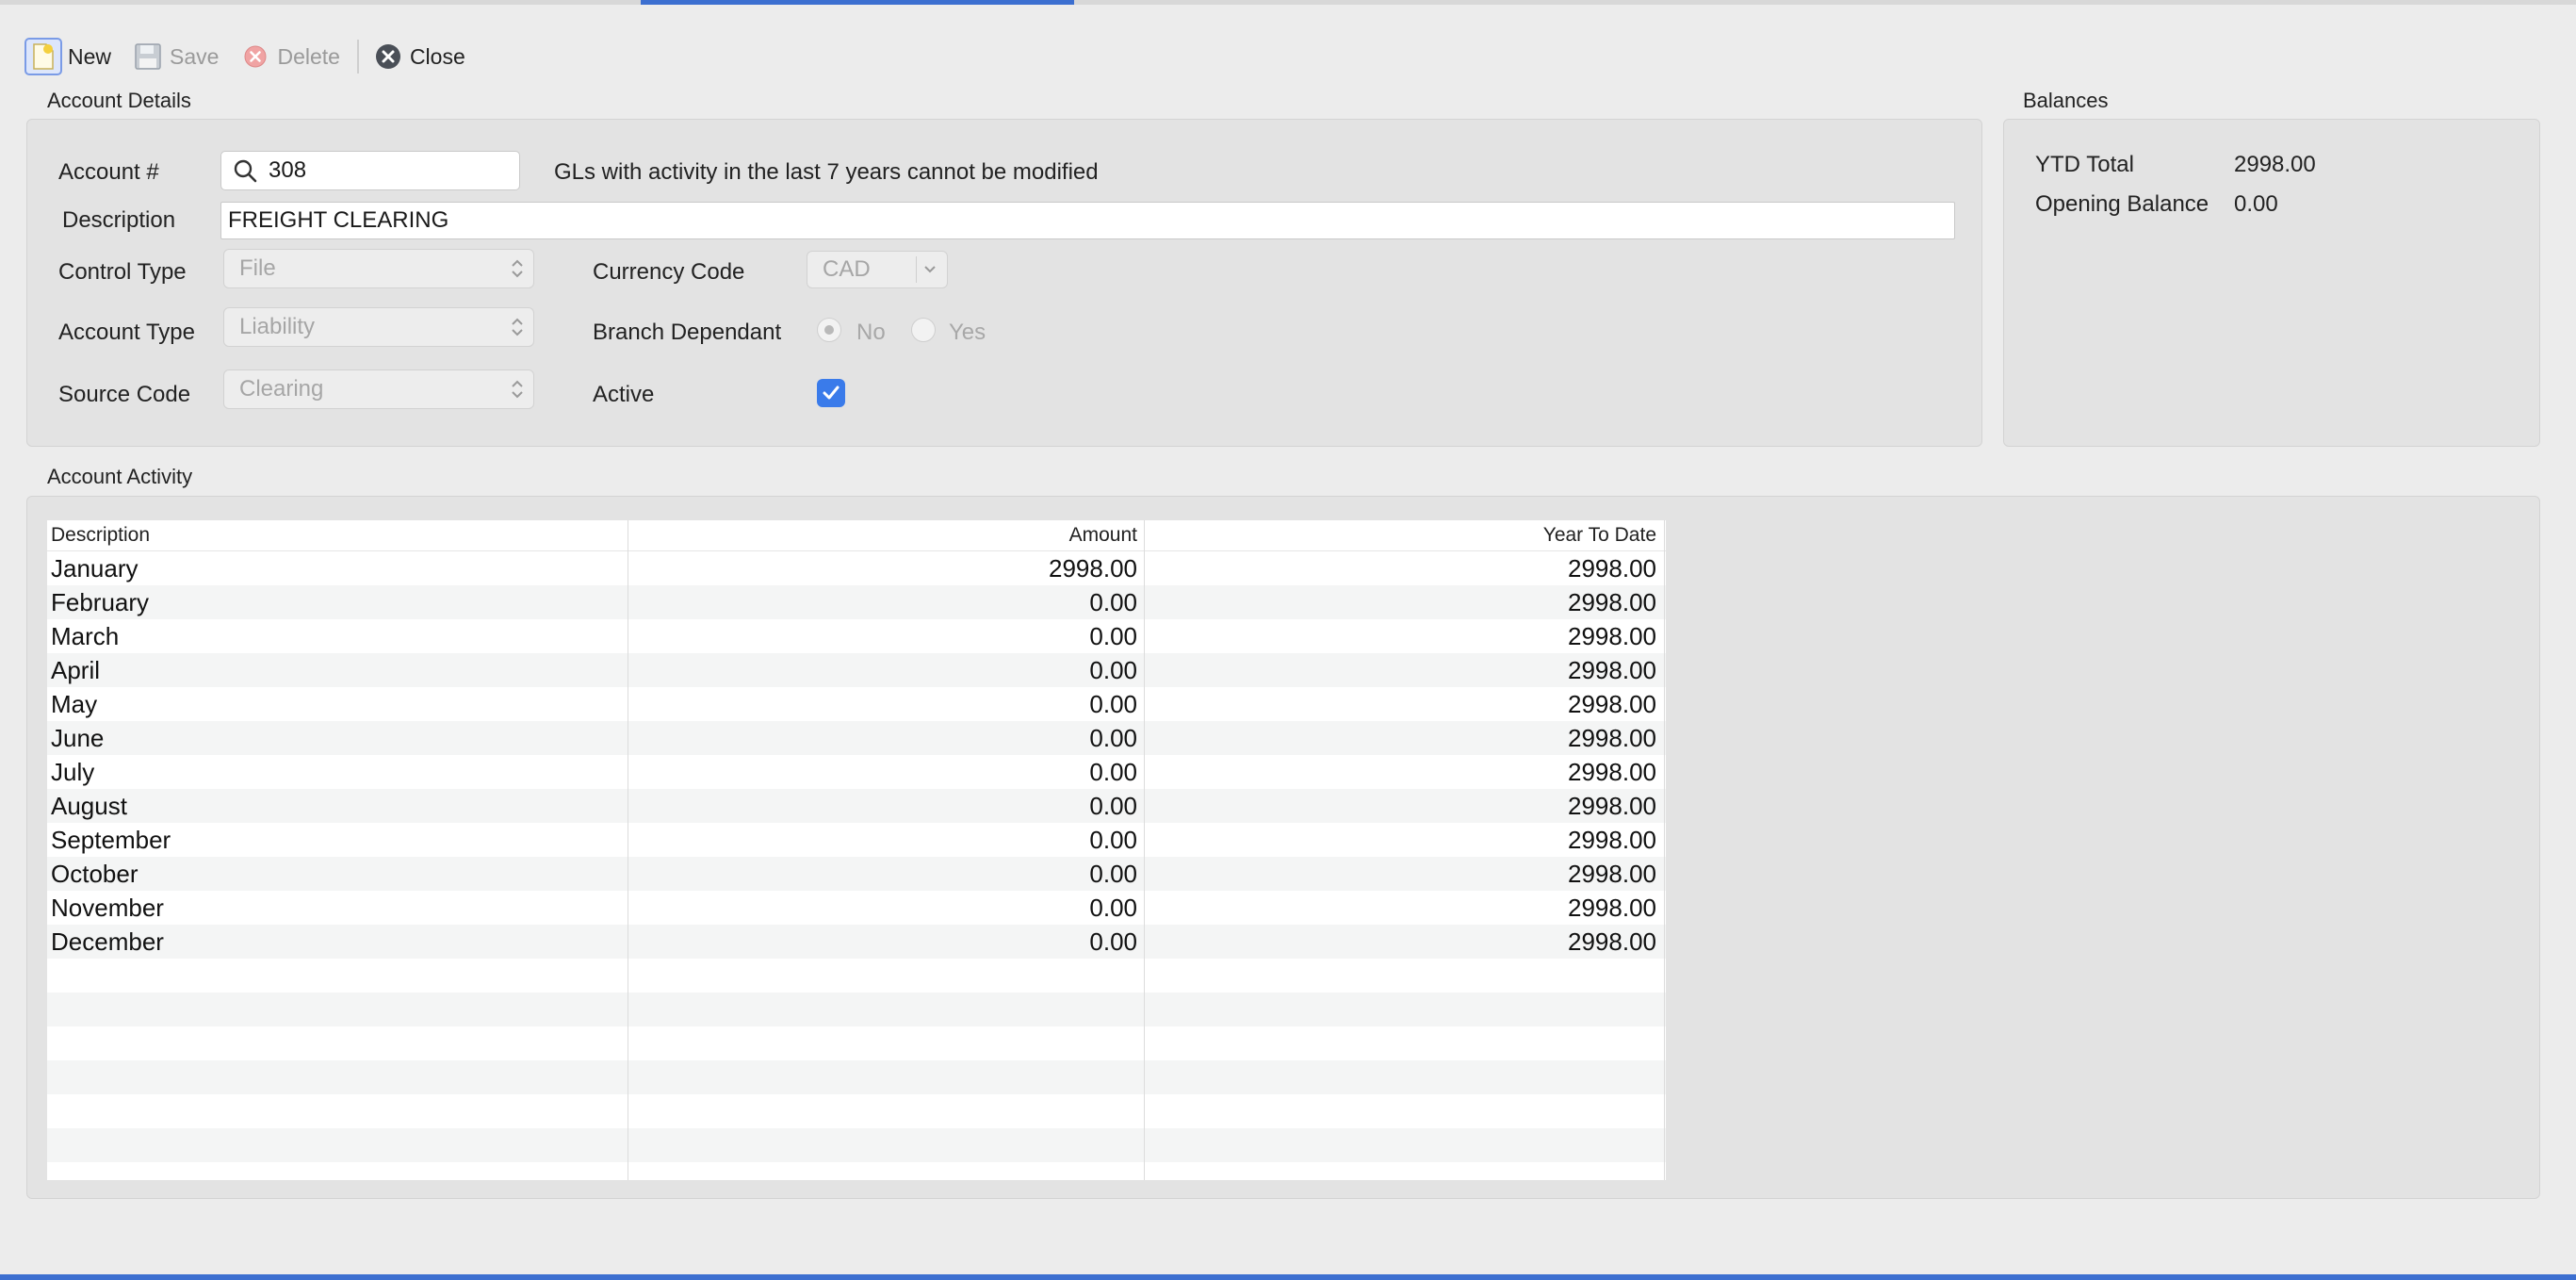  I want to click on balances-title: Balances, so click(2066, 101).